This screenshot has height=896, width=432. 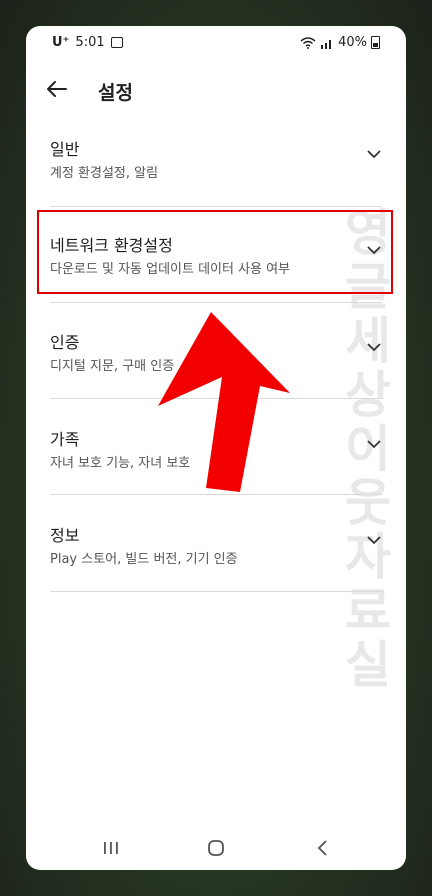 I want to click on item-title: 가족, so click(x=65, y=439).